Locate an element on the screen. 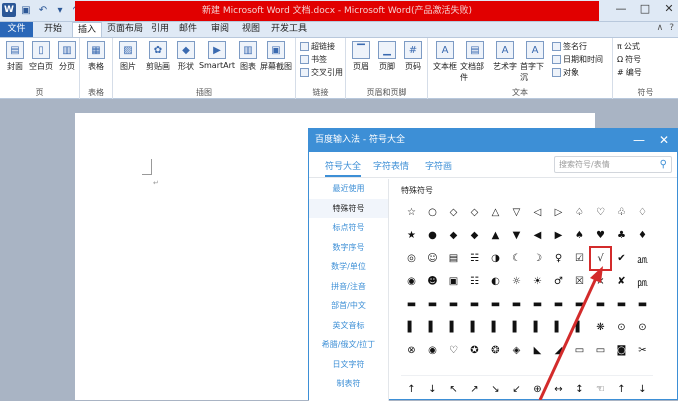 The image size is (678, 401). dropcap-button: A 首字下沉 is located at coordinates (535, 62).